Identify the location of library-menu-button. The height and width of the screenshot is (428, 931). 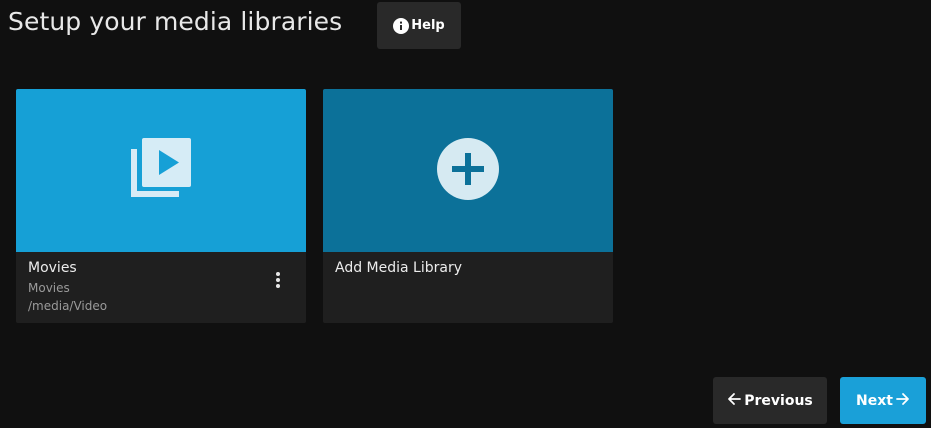
(278, 282).